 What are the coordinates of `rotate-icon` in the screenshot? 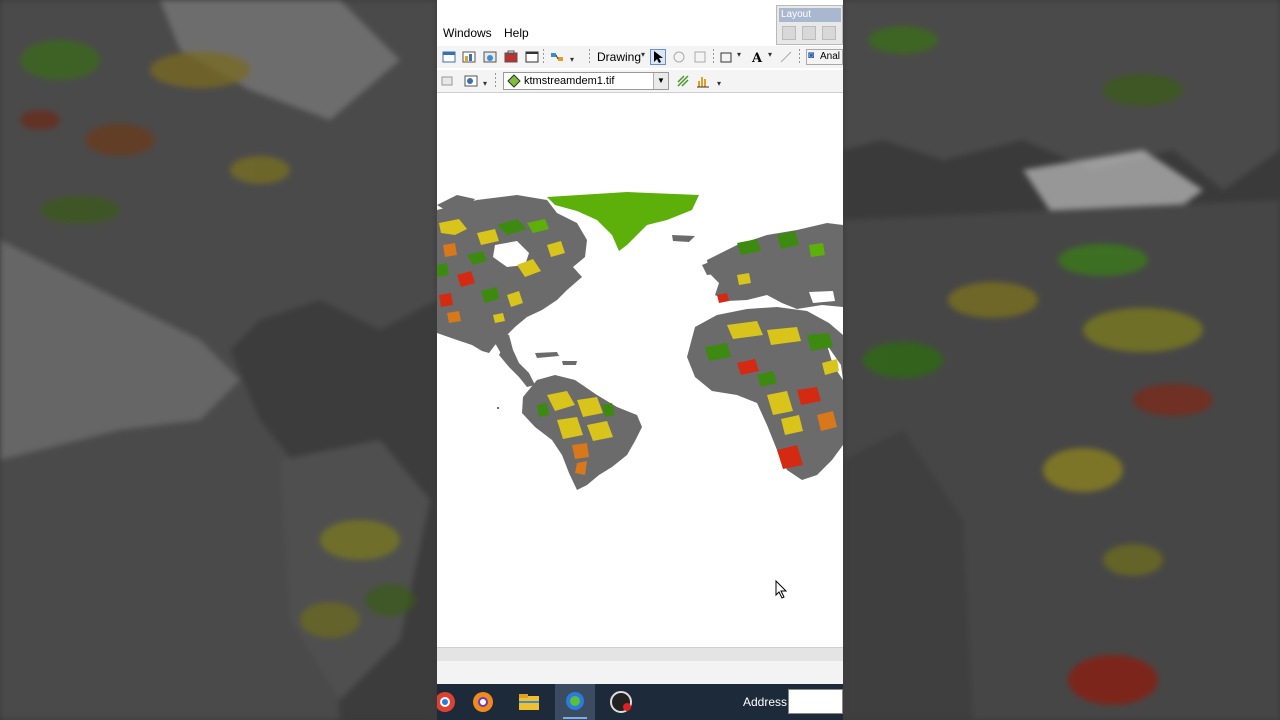 It's located at (679, 57).